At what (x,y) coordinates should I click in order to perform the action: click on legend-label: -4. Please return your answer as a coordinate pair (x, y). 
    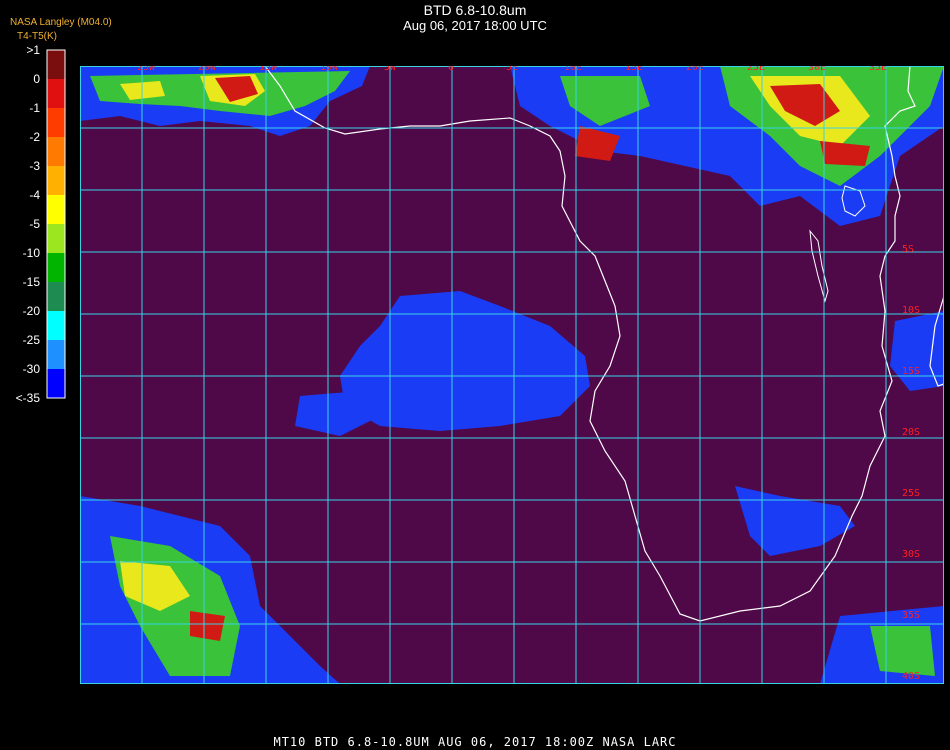
    Looking at the image, I should click on (34, 195).